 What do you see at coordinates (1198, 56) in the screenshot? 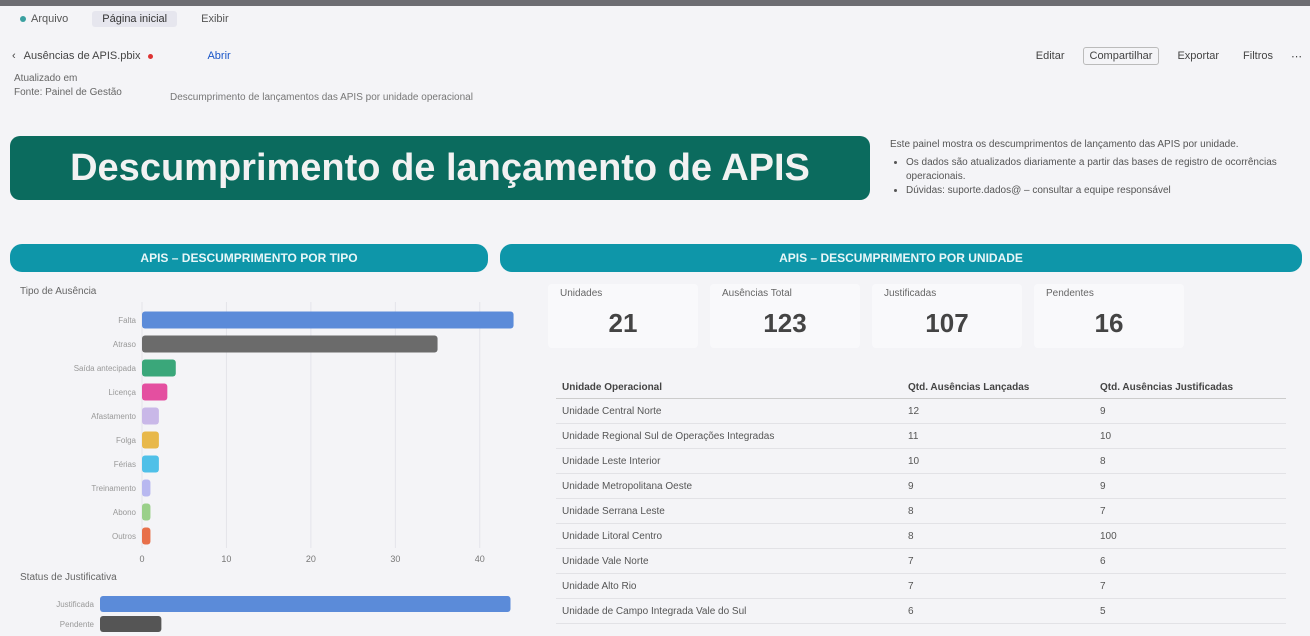
I see `export-button: Exportar` at bounding box center [1198, 56].